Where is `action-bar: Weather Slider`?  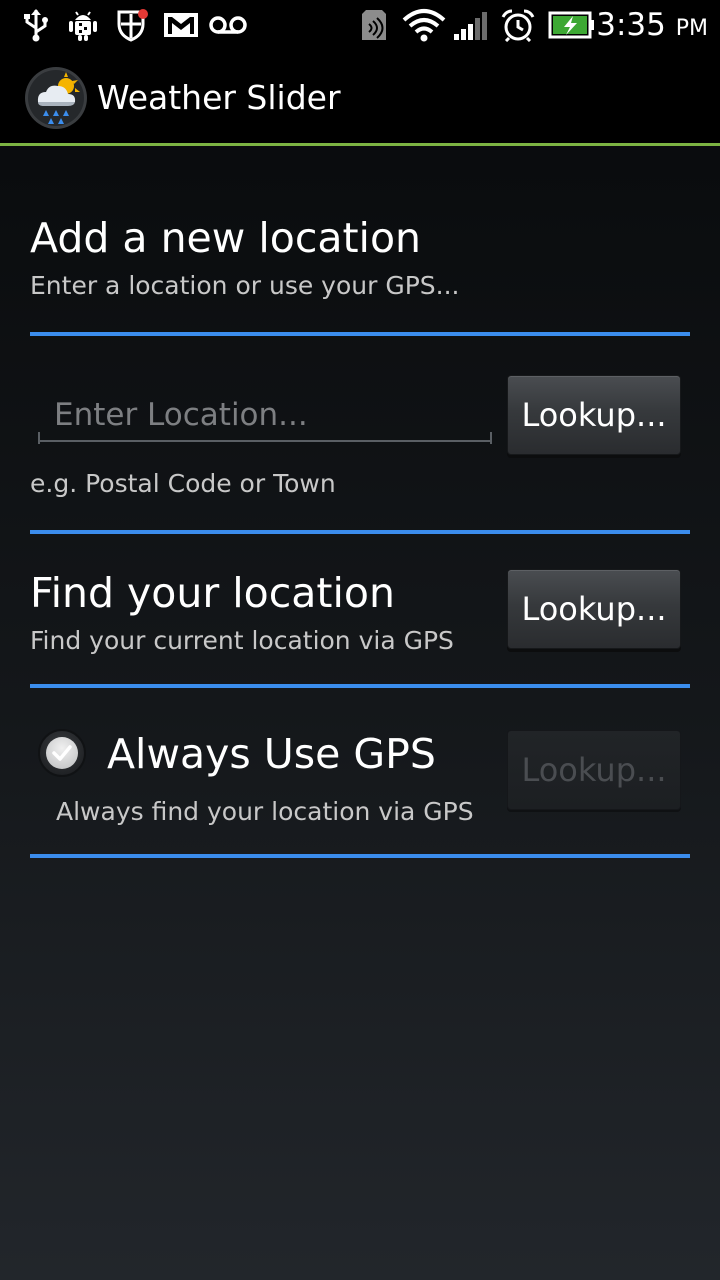
action-bar: Weather Slider is located at coordinates (360, 96).